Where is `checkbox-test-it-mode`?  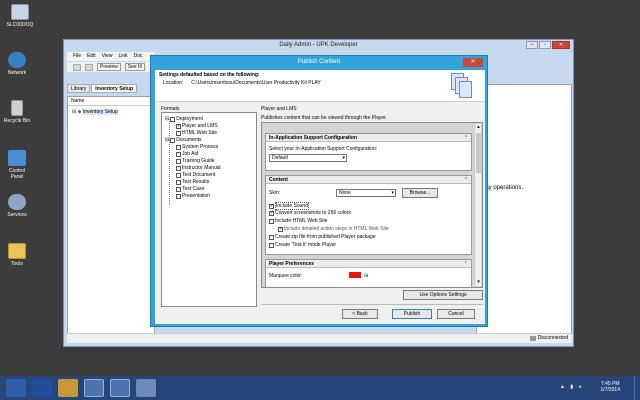
checkbox-test-it-mode is located at coordinates (271, 245).